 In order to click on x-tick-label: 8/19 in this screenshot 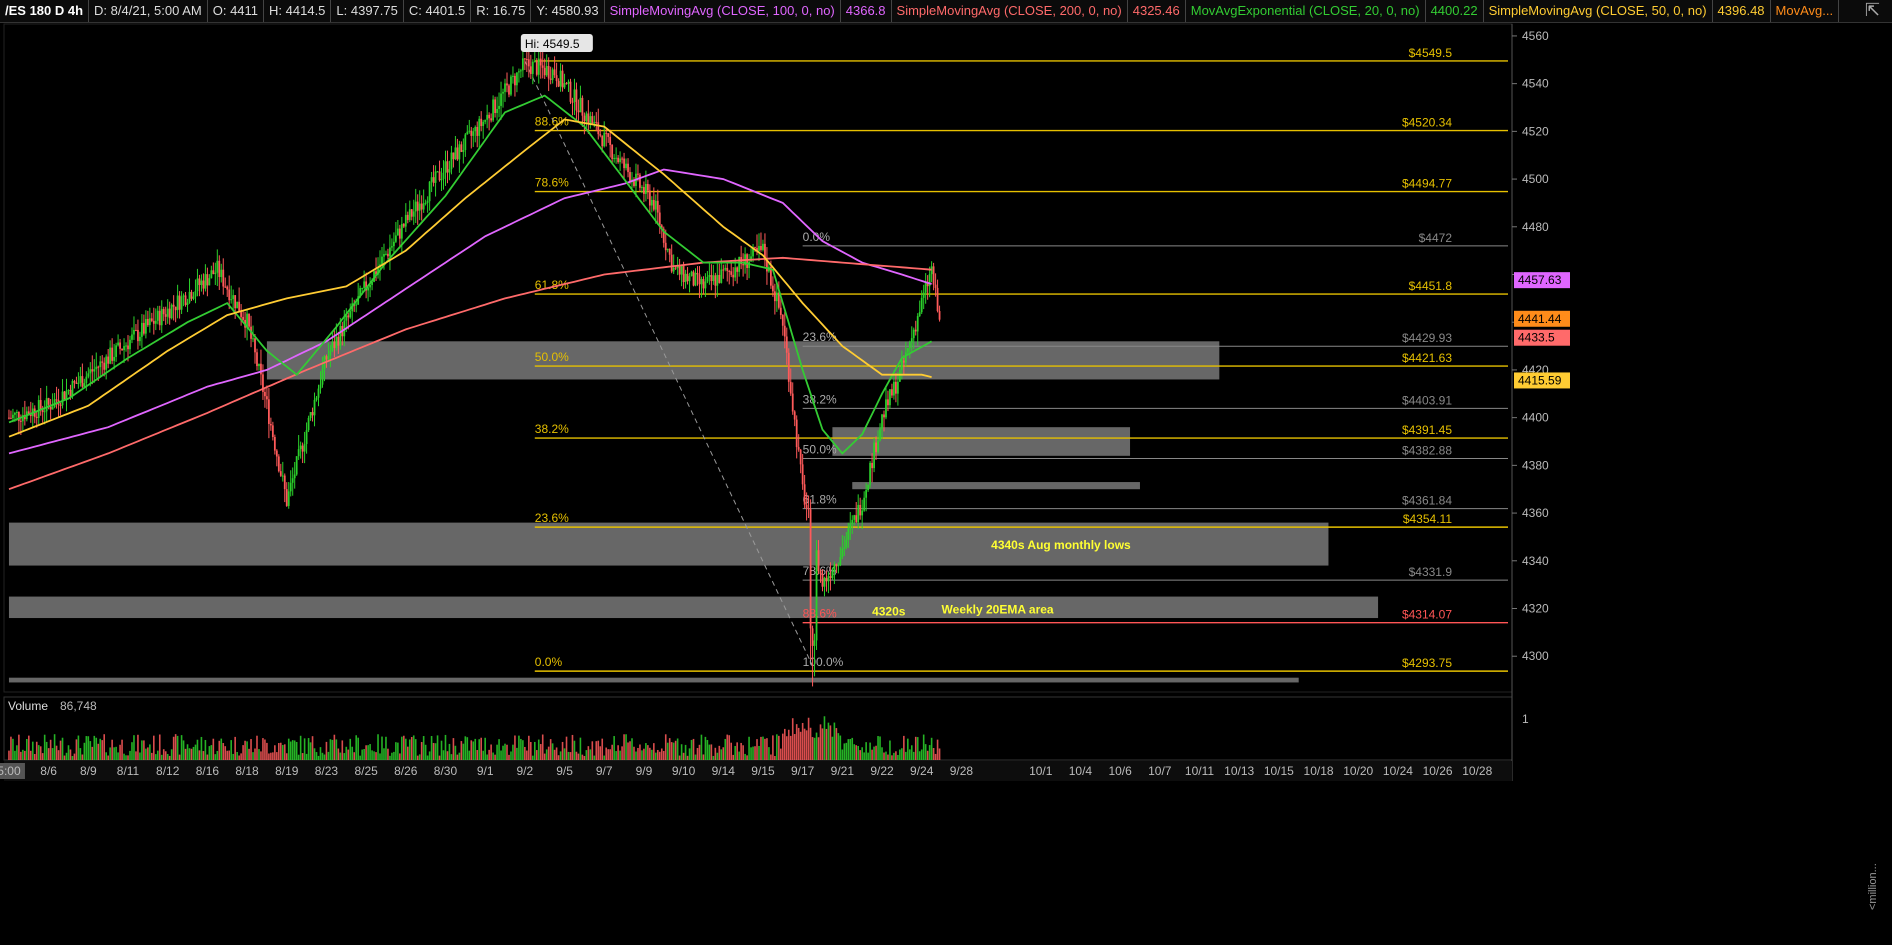, I will do `click(287, 771)`.